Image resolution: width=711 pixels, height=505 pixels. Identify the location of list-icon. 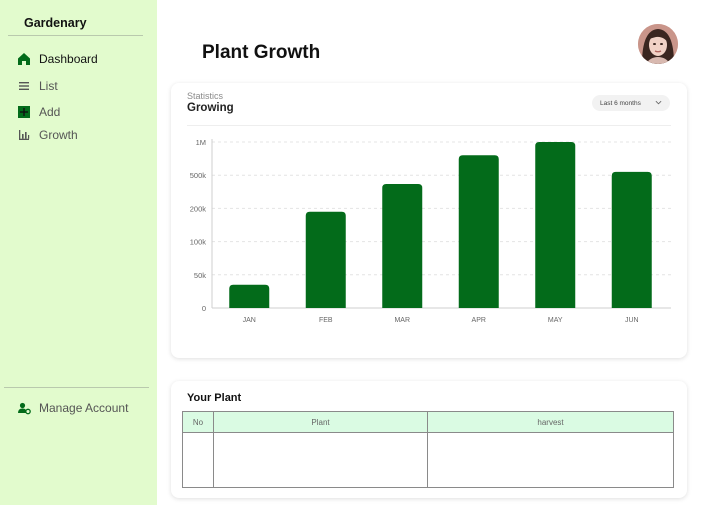
(24, 86).